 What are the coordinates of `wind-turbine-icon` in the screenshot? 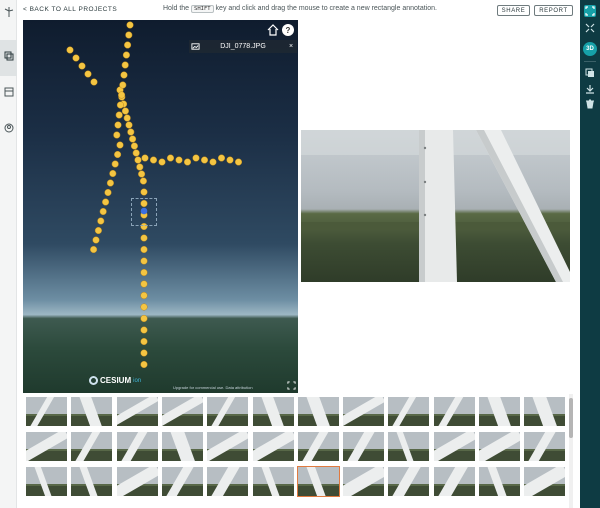 It's located at (8, 11).